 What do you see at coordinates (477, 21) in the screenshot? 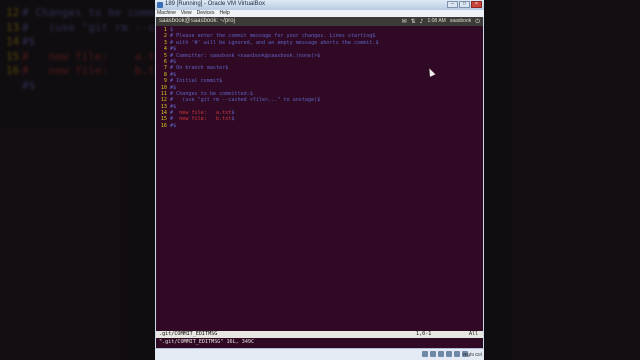
I see `power-icon: ⏻` at bounding box center [477, 21].